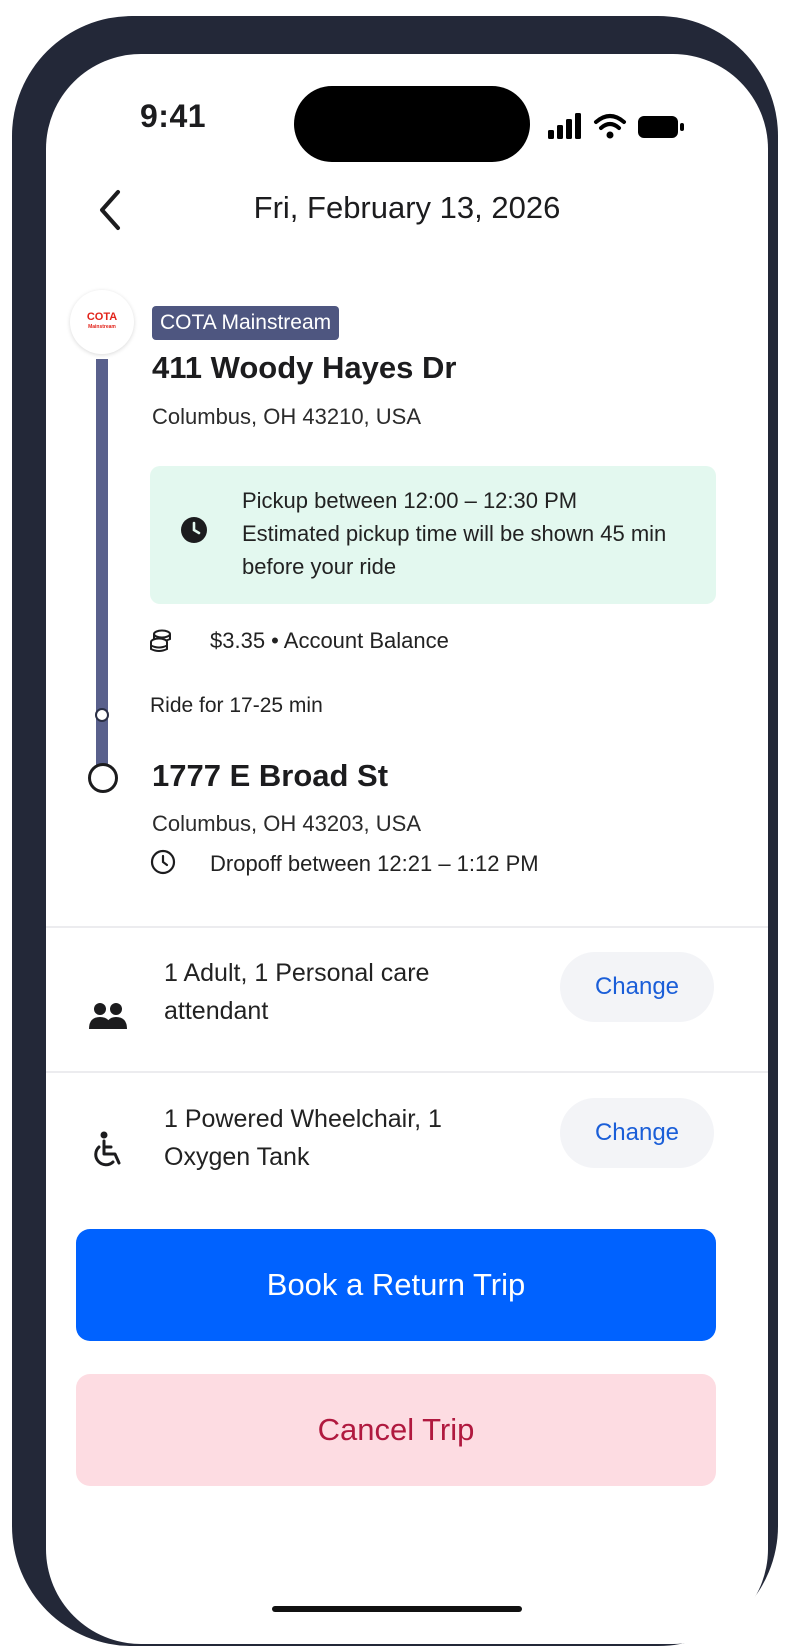 The image size is (789, 1651). What do you see at coordinates (102, 322) in the screenshot?
I see `provider-logo: COTA Mainstream` at bounding box center [102, 322].